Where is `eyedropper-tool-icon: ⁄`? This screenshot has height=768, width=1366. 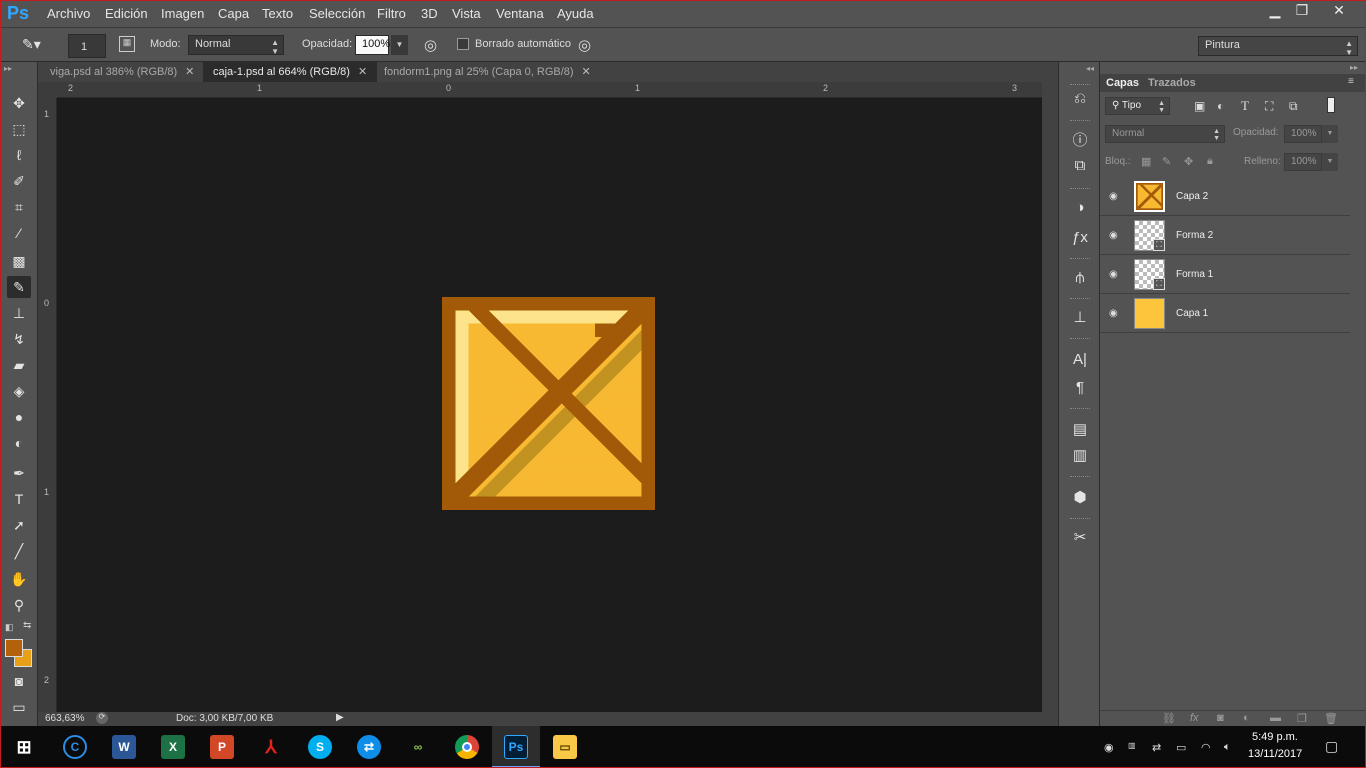
eyedropper-tool-icon: ⁄ is located at coordinates (19, 233).